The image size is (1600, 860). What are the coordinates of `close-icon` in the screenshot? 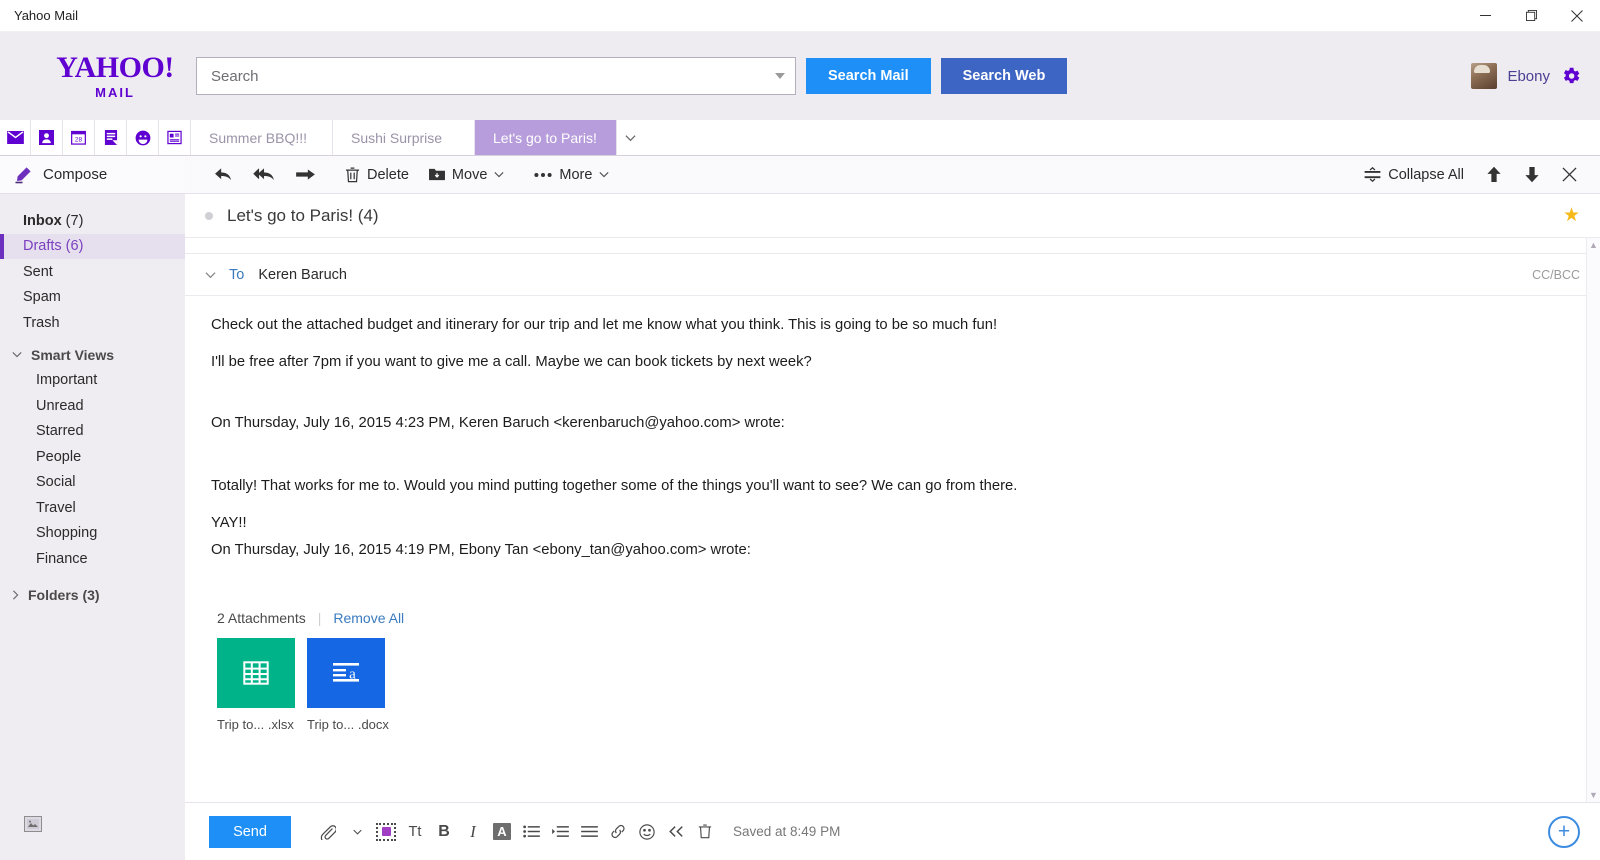 It's located at (1577, 16).